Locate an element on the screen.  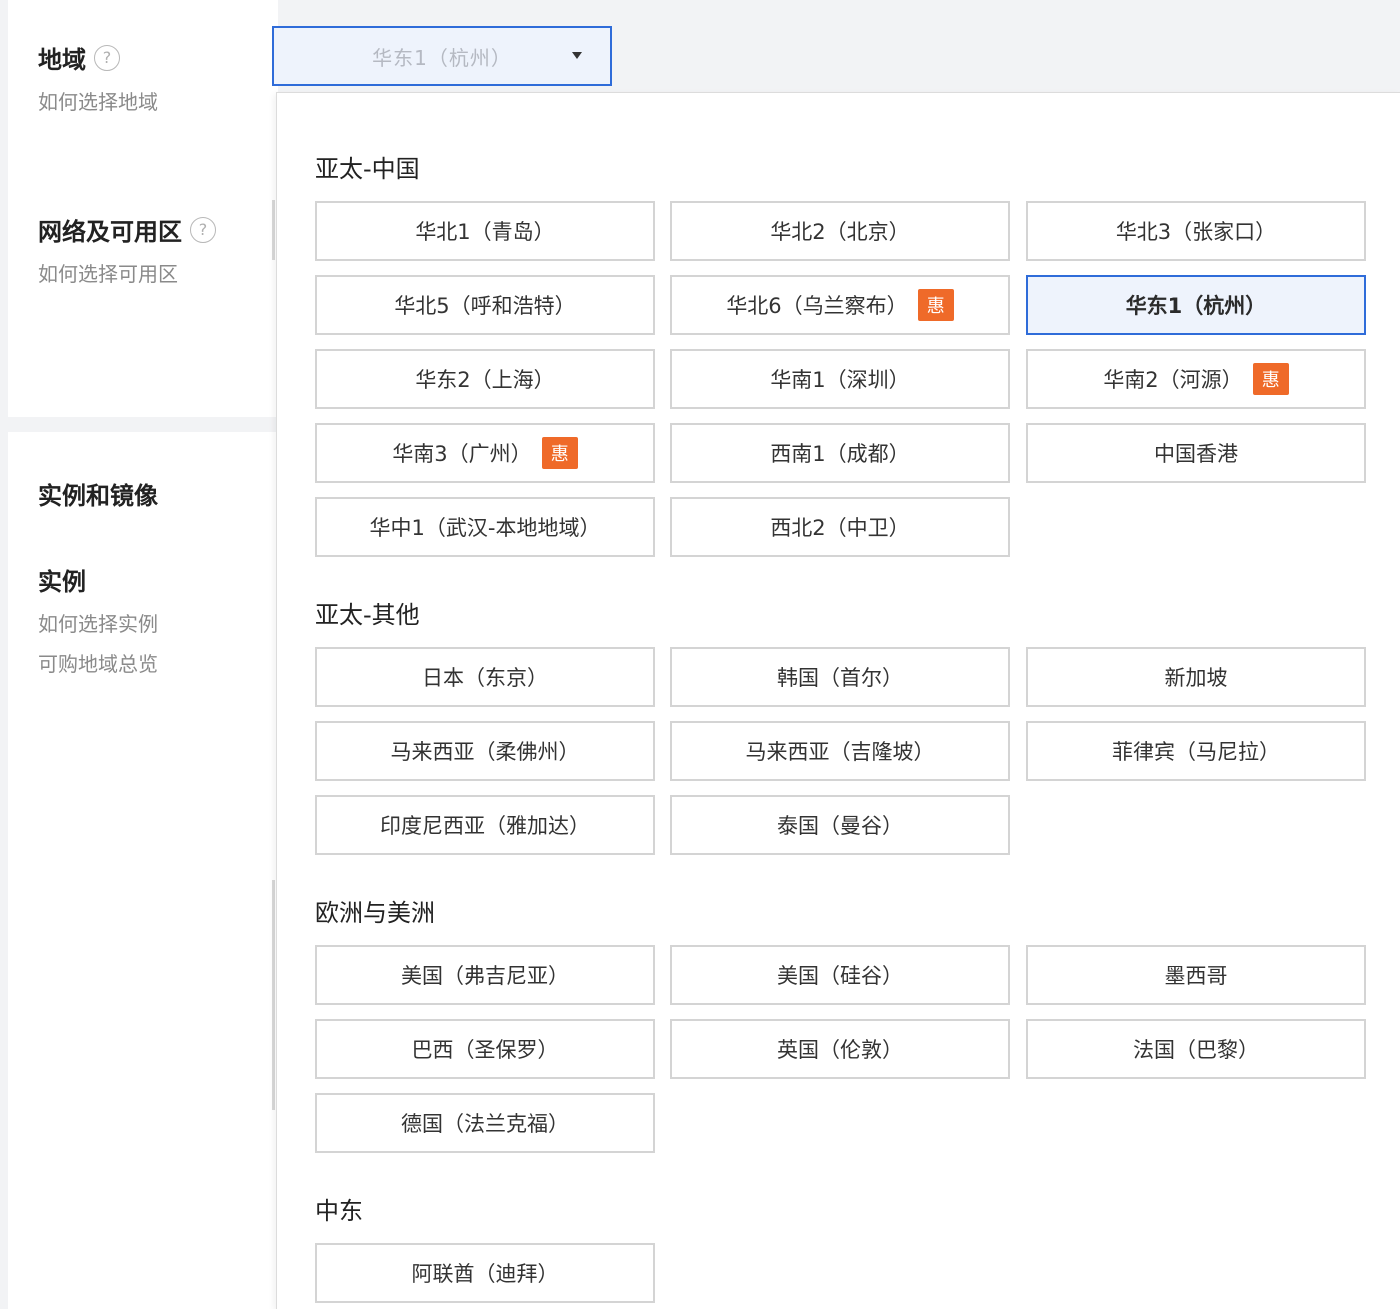
region-select-value: 华东1（杭州） is located at coordinates (442, 57).